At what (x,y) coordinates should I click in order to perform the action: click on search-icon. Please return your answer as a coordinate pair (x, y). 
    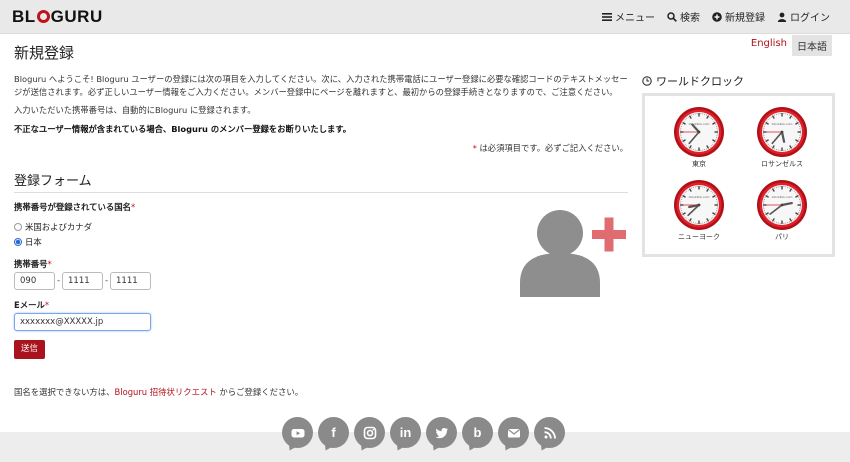
    Looking at the image, I should click on (672, 16).